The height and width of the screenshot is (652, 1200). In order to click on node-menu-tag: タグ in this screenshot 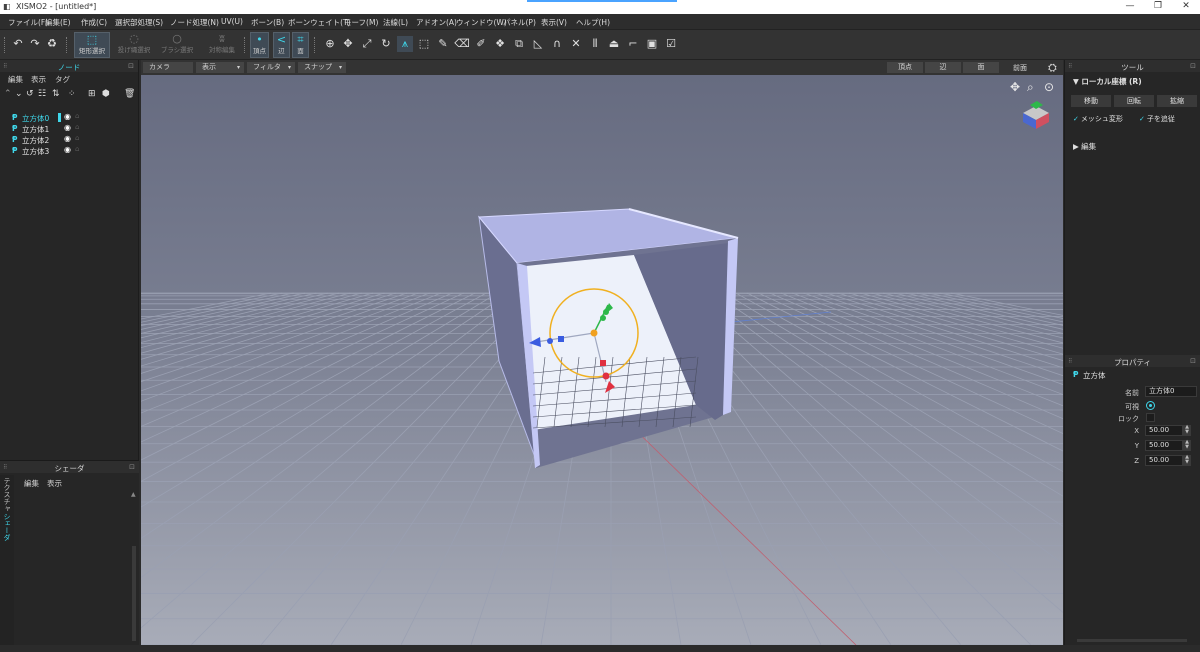, I will do `click(62, 79)`.